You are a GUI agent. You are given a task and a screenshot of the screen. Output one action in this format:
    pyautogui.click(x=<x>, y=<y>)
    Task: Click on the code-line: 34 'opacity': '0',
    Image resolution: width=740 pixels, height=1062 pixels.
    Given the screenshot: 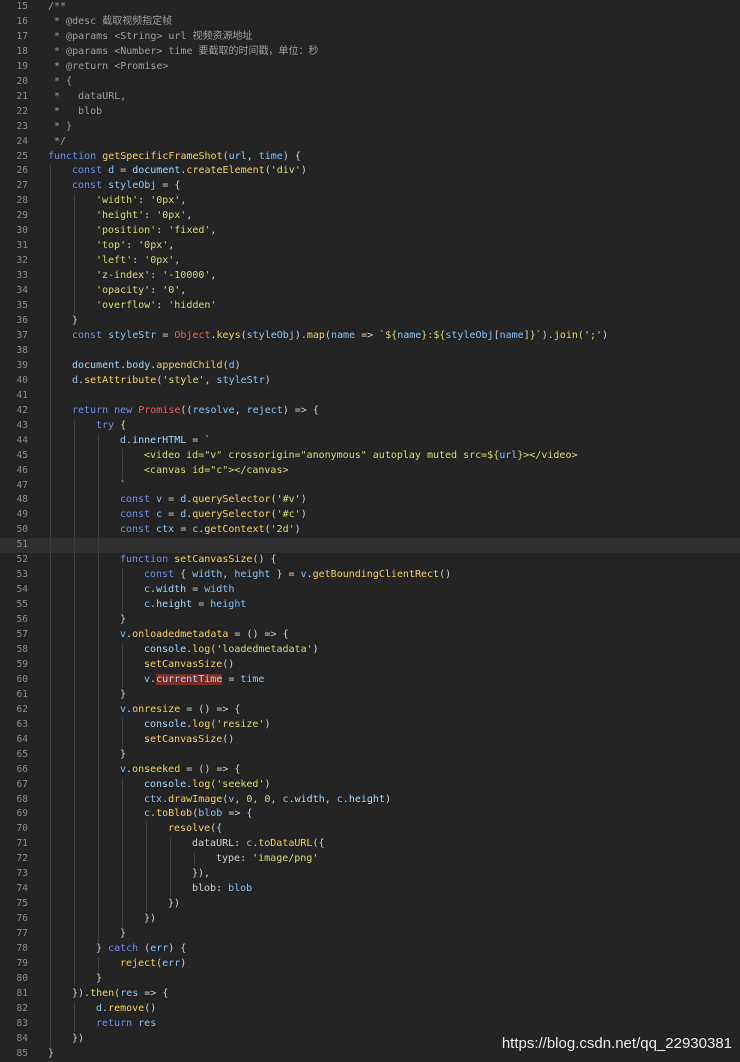 What is the action you would take?
    pyautogui.click(x=370, y=292)
    